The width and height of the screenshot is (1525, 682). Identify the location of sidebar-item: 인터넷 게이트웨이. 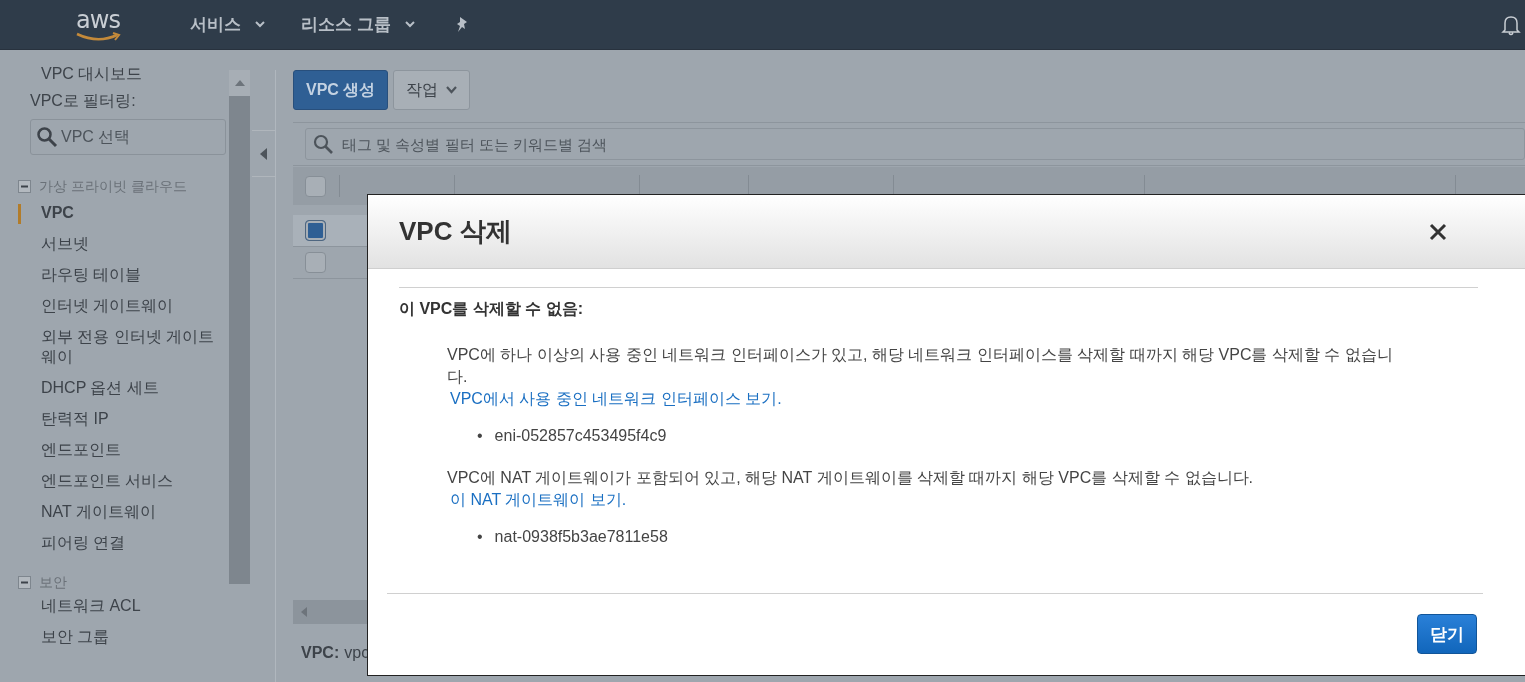
(114, 306).